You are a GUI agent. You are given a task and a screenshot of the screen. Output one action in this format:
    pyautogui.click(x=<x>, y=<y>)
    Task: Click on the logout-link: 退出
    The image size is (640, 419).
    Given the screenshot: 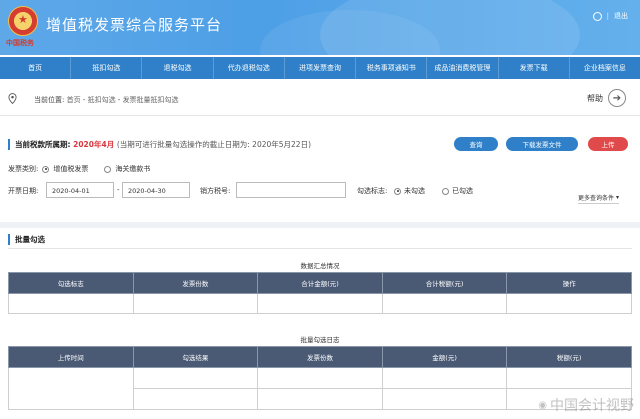 What is the action you would take?
    pyautogui.click(x=621, y=16)
    